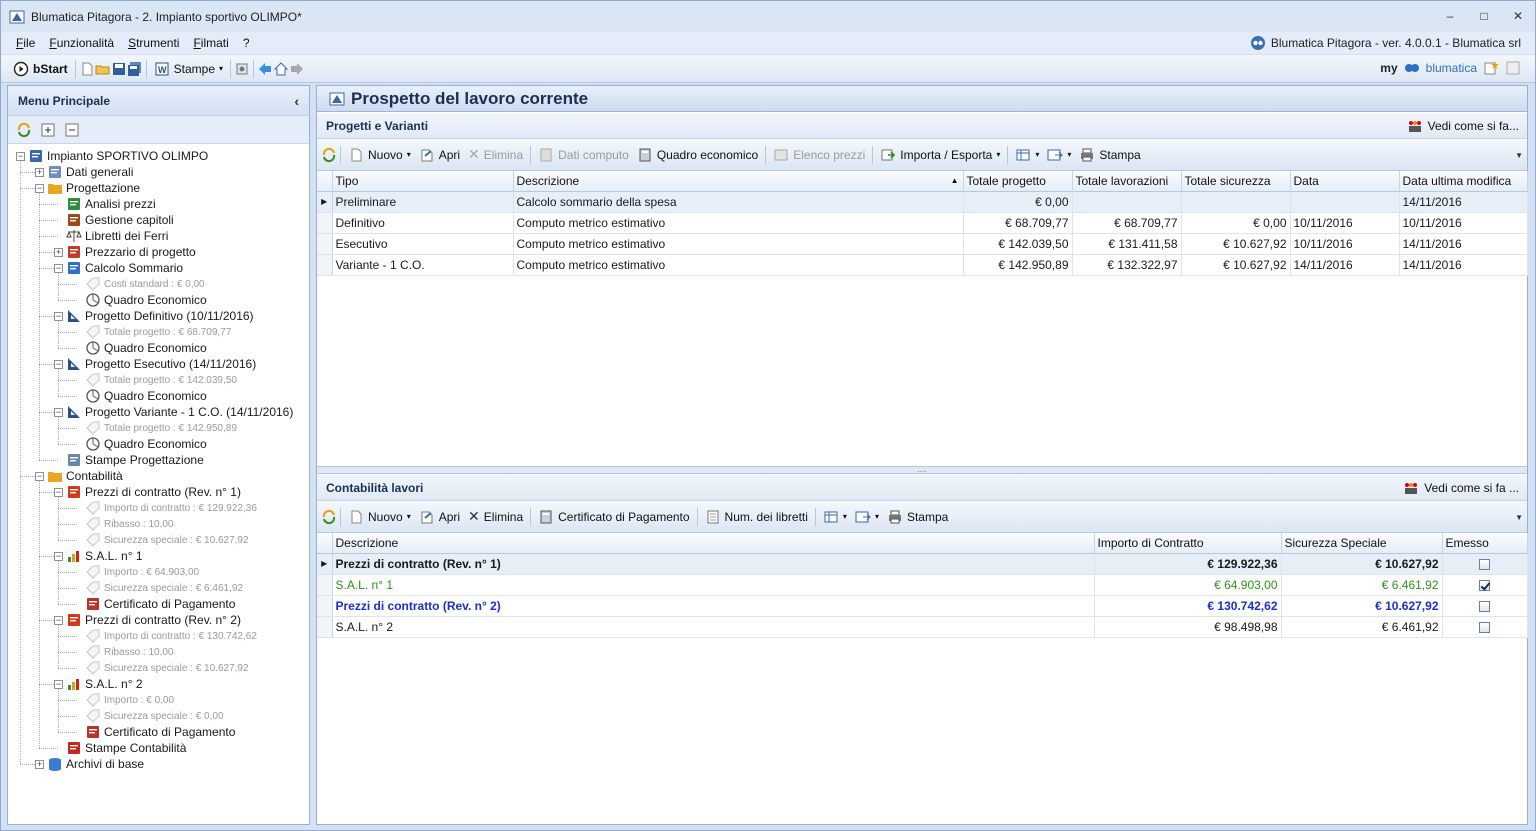 The width and height of the screenshot is (1536, 831). I want to click on tree-item: + Dati generali, so click(84, 172).